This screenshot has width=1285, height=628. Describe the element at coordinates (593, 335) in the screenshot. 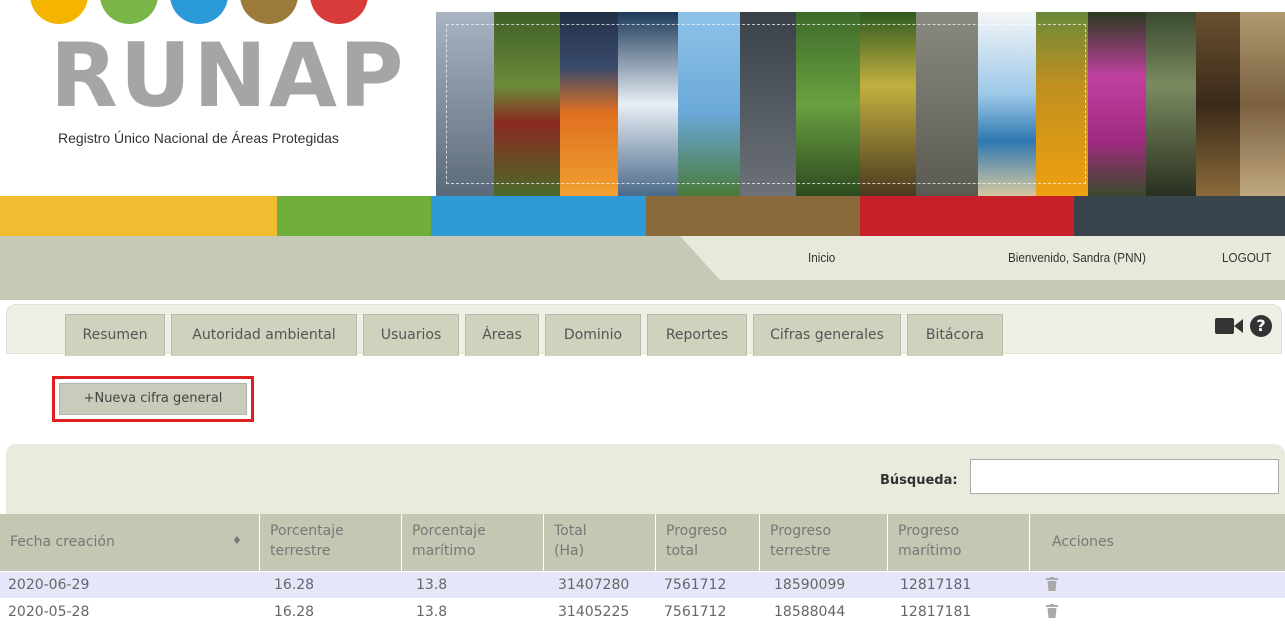

I see `tab-dominio: Dominio` at that location.